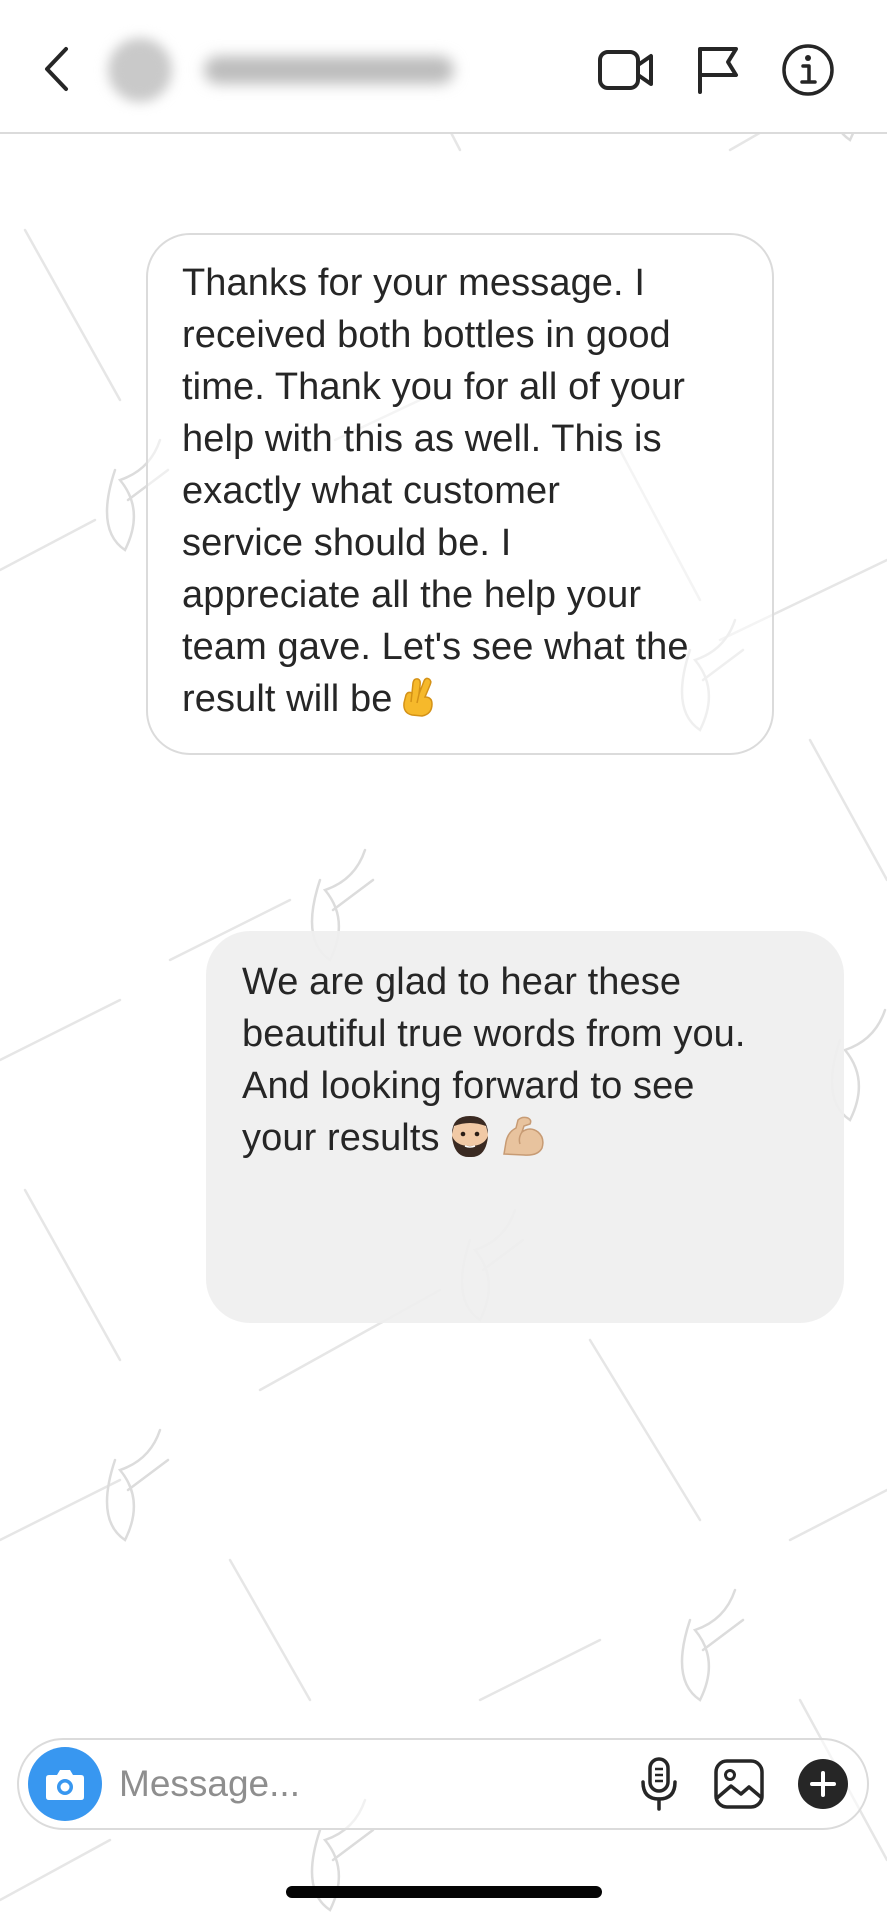 This screenshot has width=887, height=1920. I want to click on message-line-text: your results, so click(341, 1138).